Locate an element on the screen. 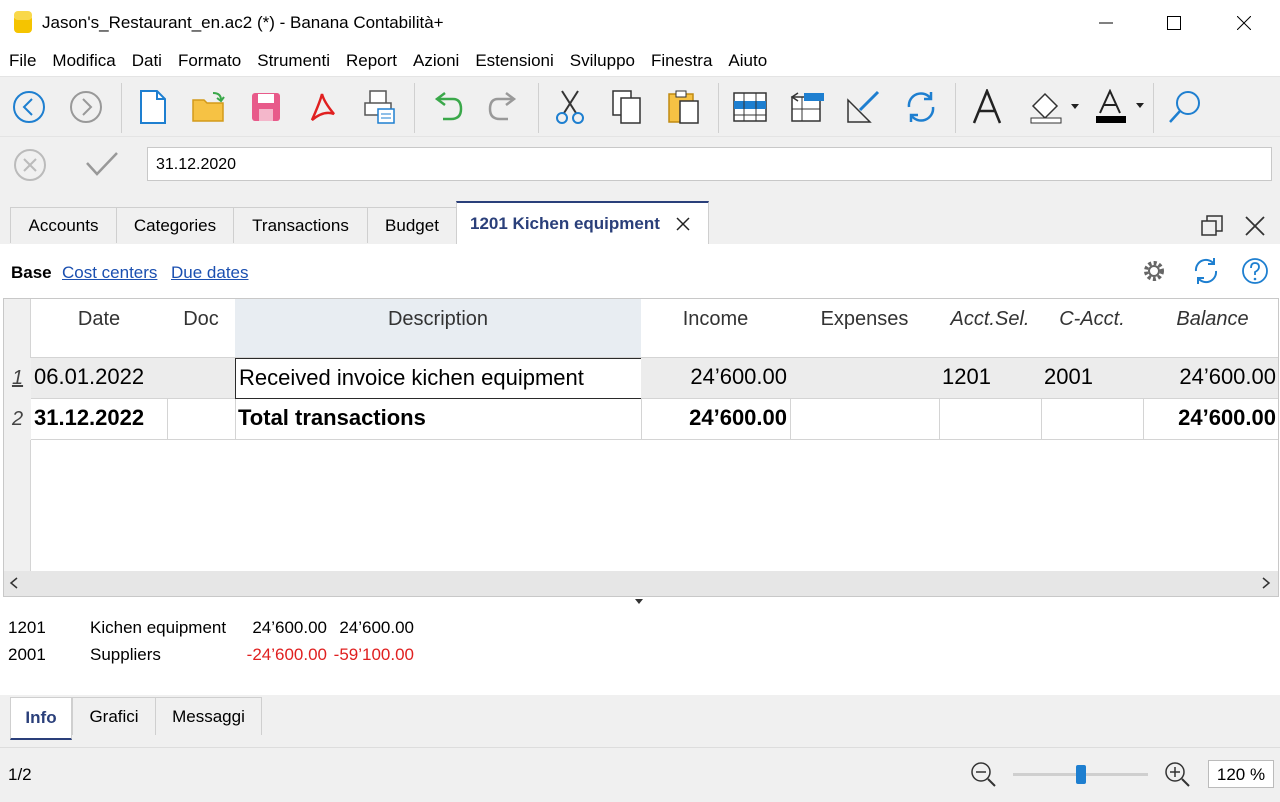 This screenshot has width=1280, height=802. back-button is located at coordinates (29, 107).